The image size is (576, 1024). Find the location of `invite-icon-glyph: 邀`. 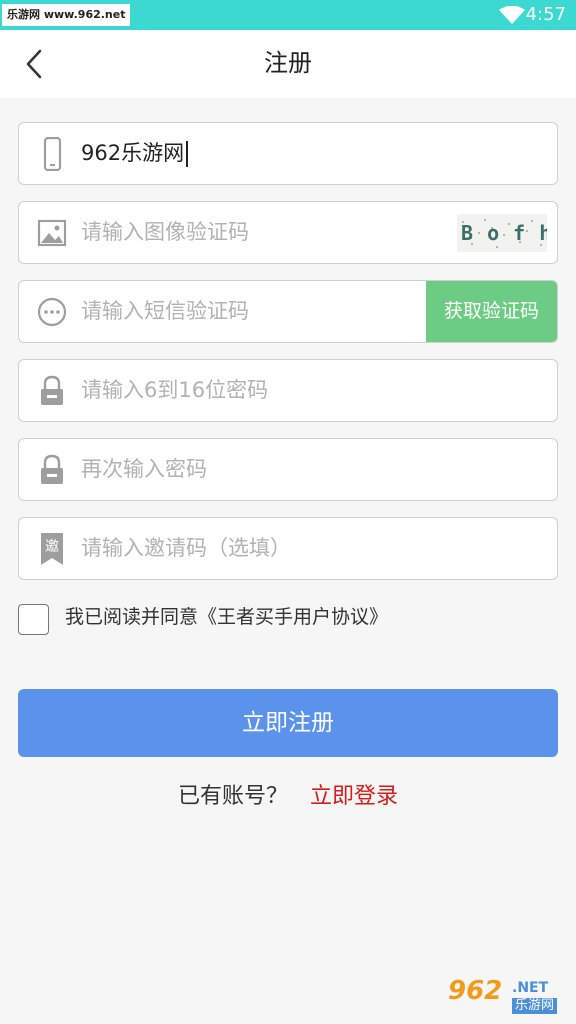

invite-icon-glyph: 邀 is located at coordinates (52, 547).